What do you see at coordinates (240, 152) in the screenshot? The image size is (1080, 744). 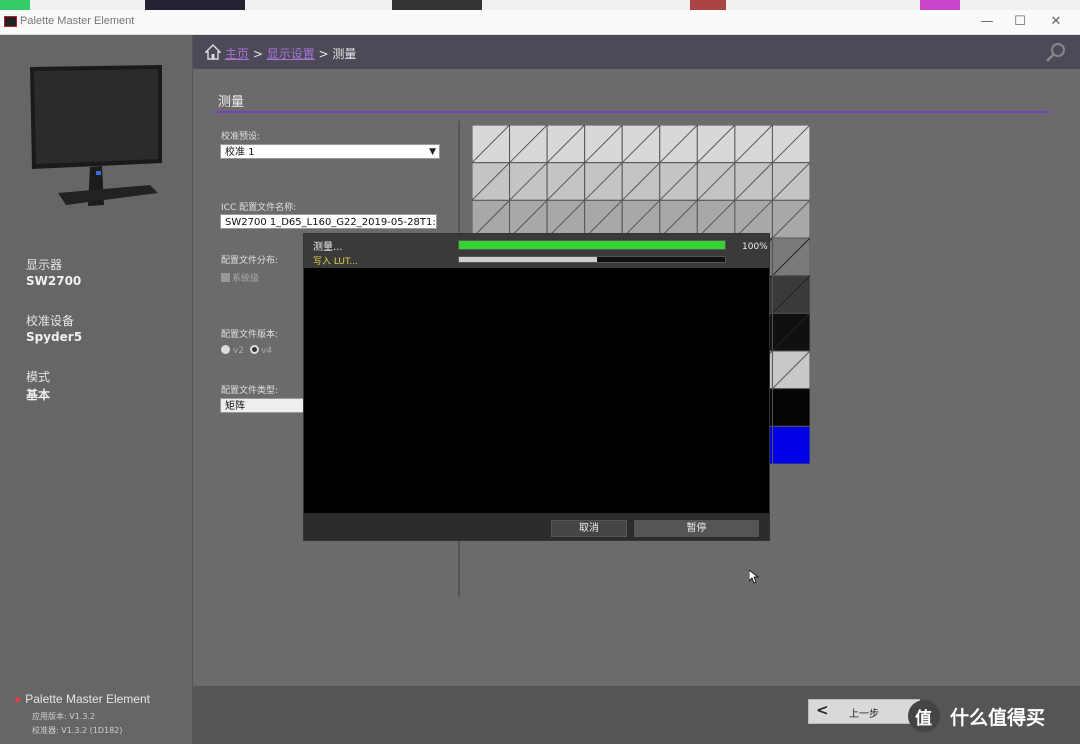 I see `preset-value: 校准 1` at bounding box center [240, 152].